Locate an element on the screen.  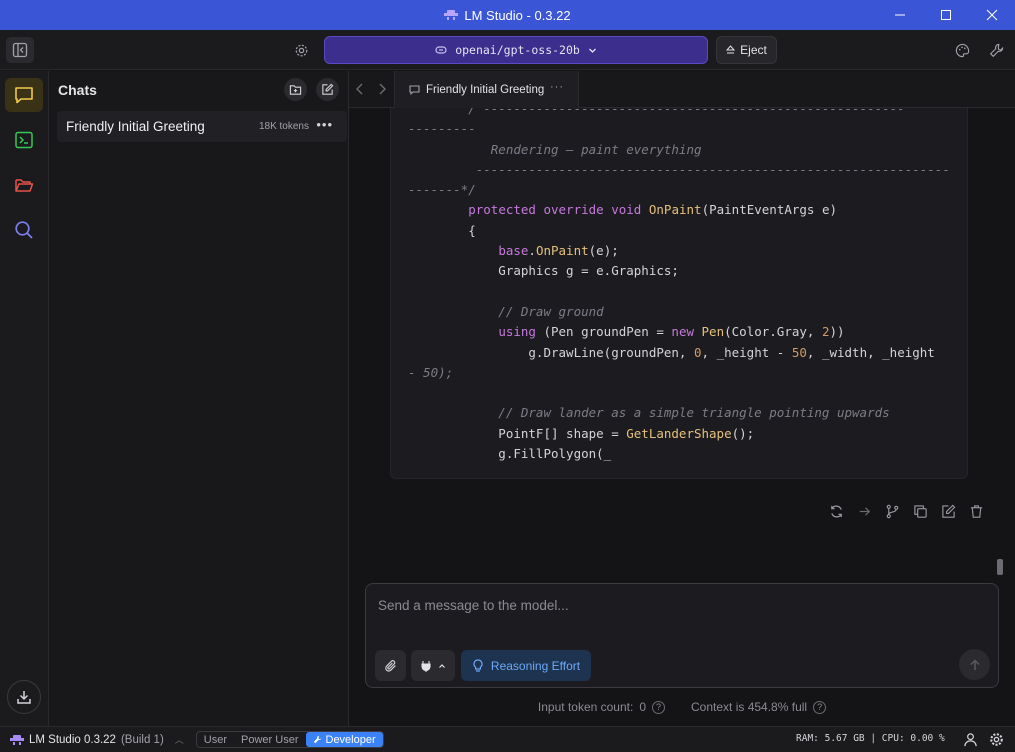
user-icon is located at coordinates (970, 739).